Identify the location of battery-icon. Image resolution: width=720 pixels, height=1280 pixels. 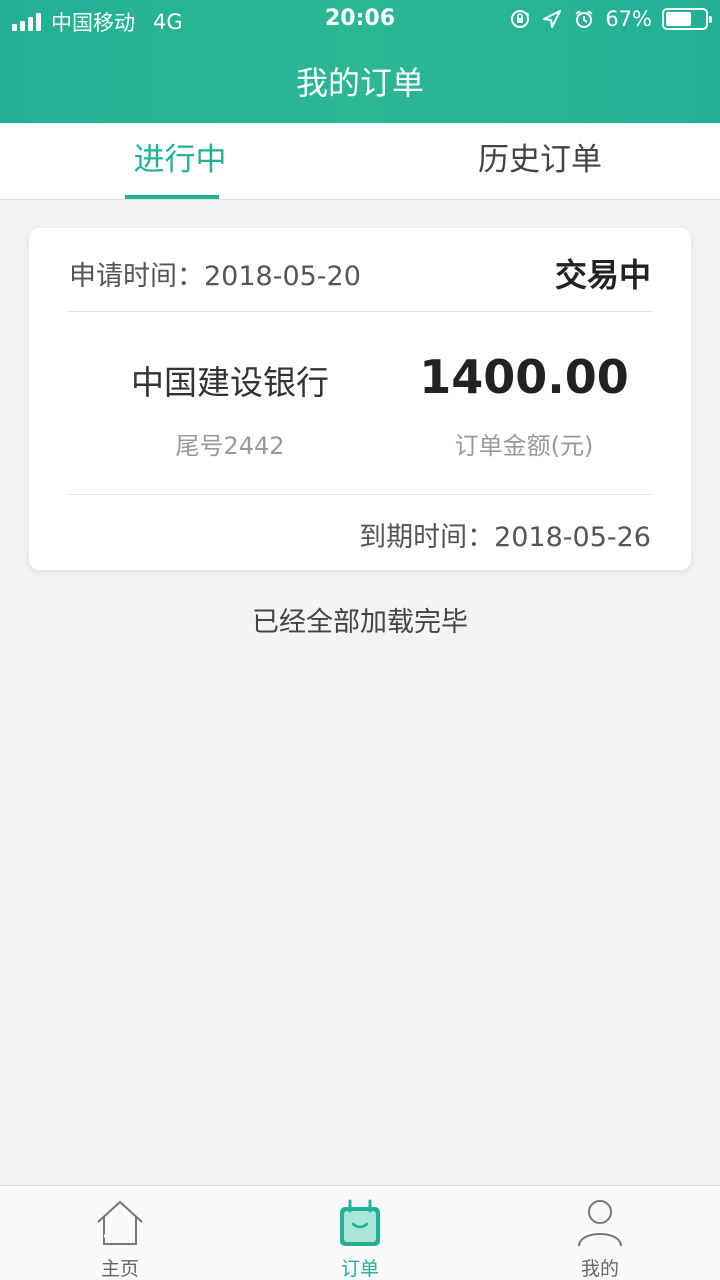
(687, 19).